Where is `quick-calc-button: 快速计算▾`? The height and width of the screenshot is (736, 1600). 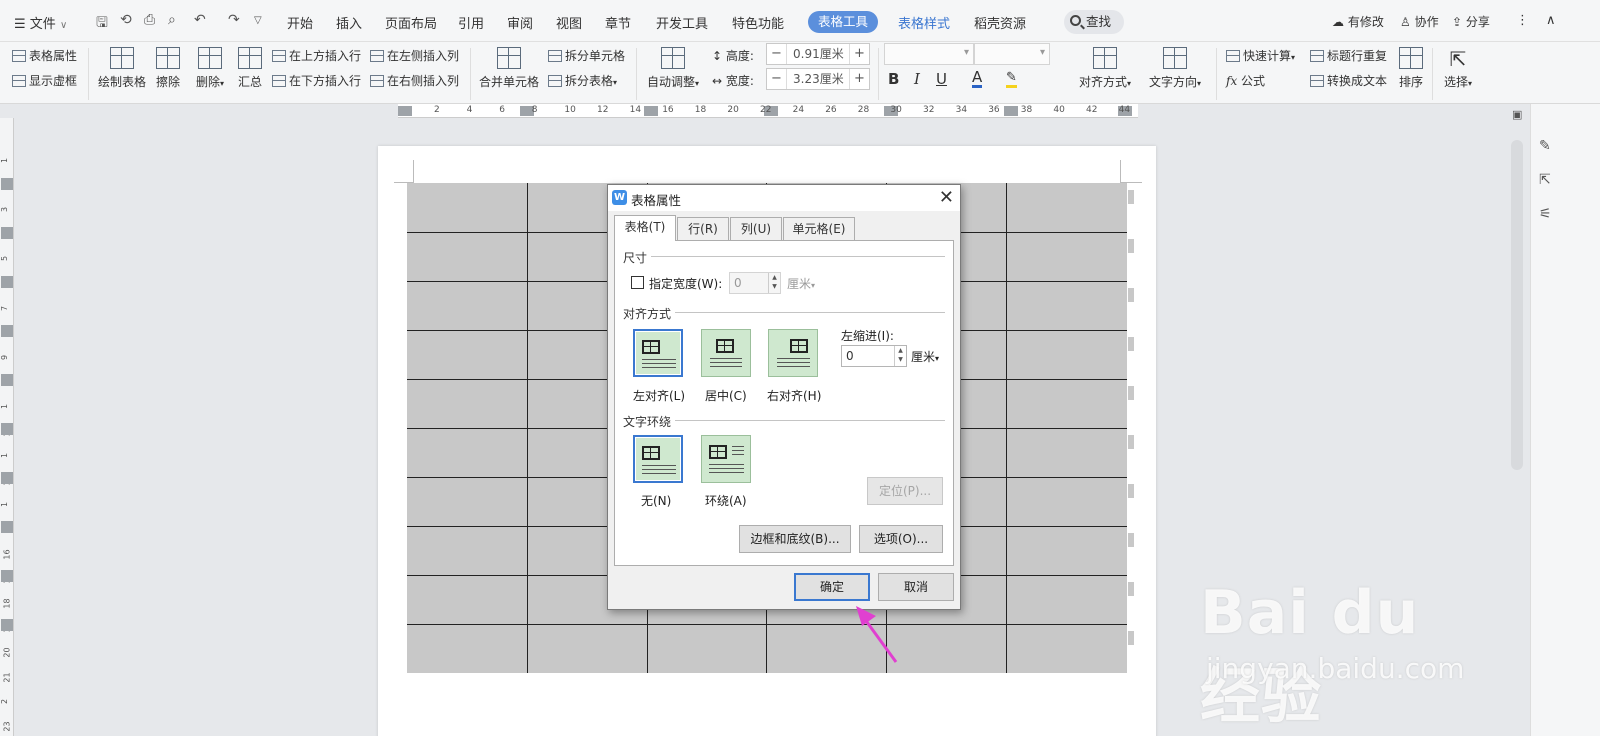
quick-calc-button: 快速计算▾ is located at coordinates (1260, 55).